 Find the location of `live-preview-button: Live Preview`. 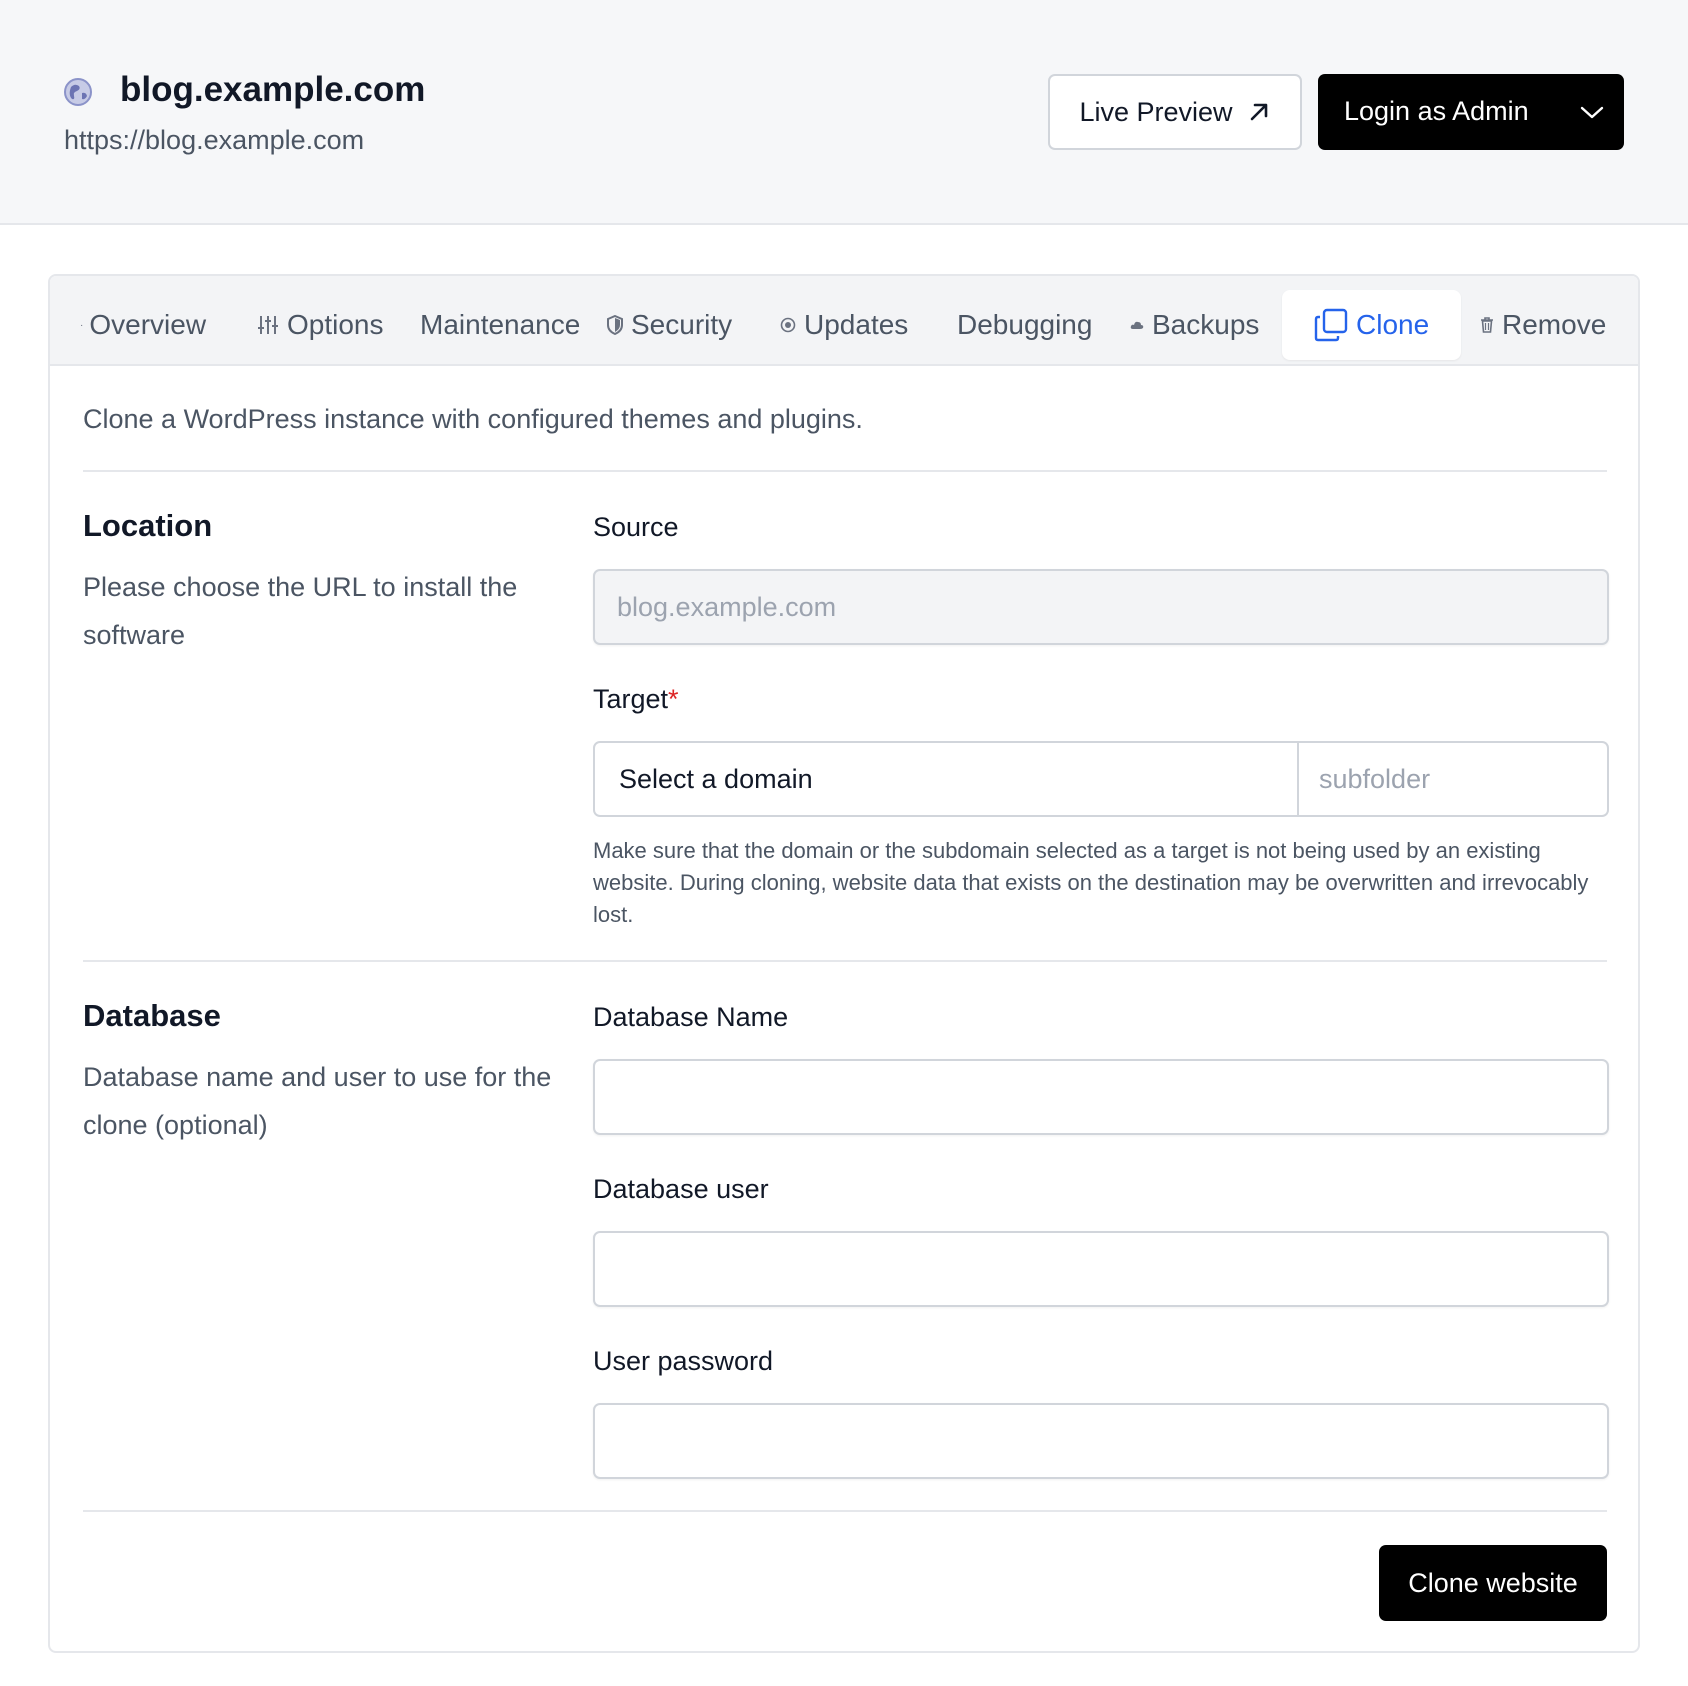

live-preview-button: Live Preview is located at coordinates (1175, 112).